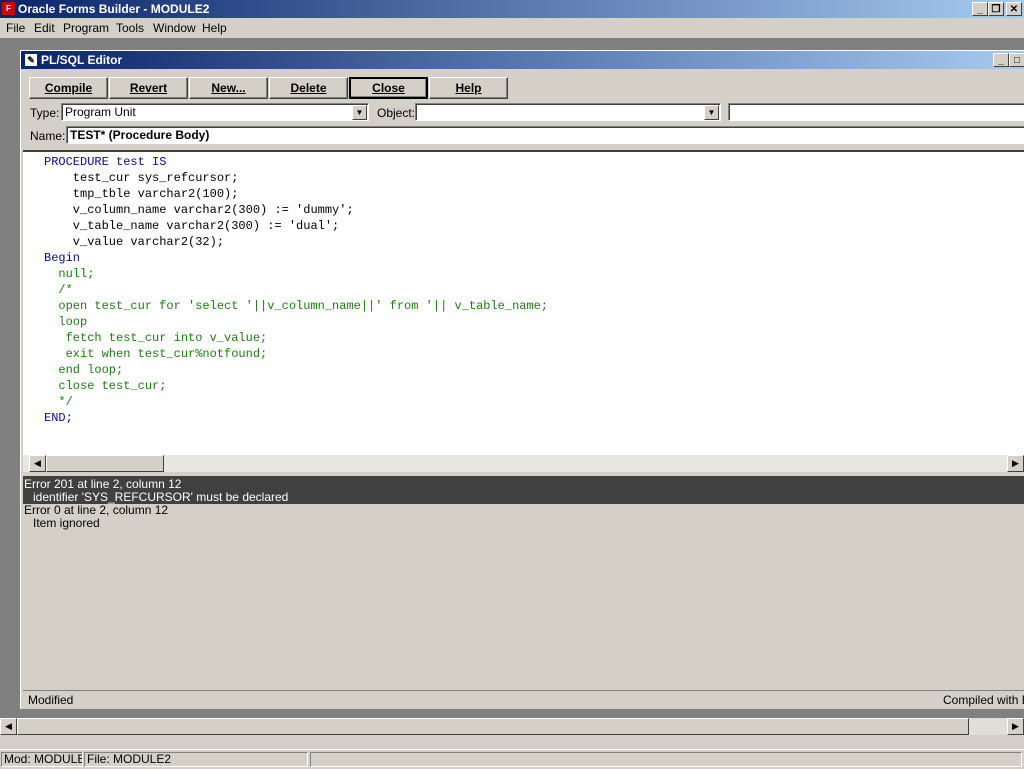 The height and width of the screenshot is (769, 1024). What do you see at coordinates (545, 135) in the screenshot?
I see `name-select: TEST* (Procedure Body)` at bounding box center [545, 135].